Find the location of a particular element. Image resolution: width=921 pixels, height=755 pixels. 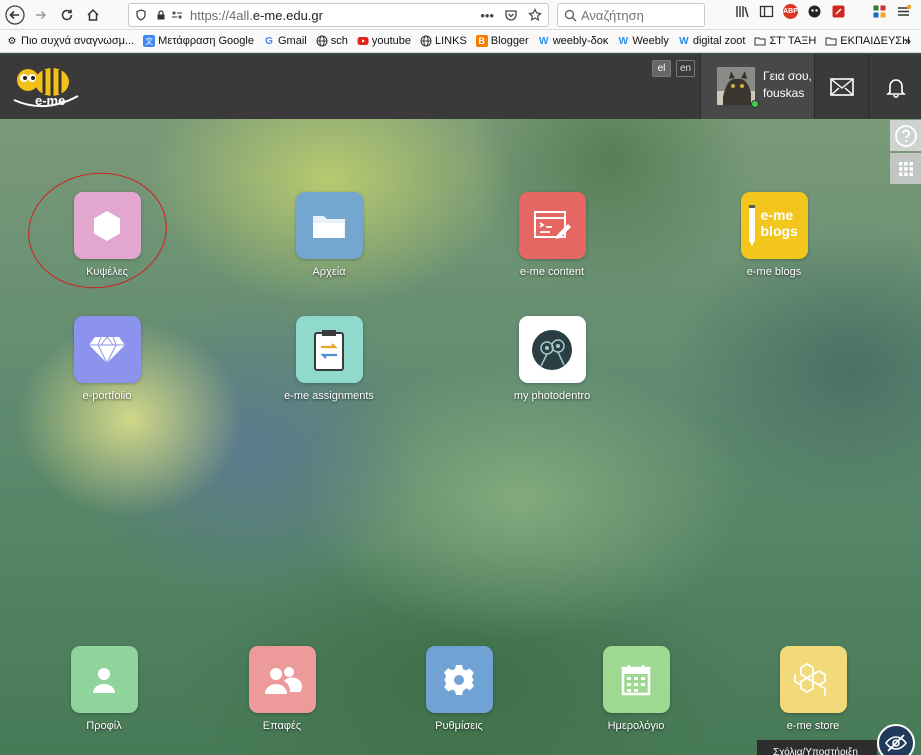

bookmark-weebly: W Weebly is located at coordinates (643, 41).